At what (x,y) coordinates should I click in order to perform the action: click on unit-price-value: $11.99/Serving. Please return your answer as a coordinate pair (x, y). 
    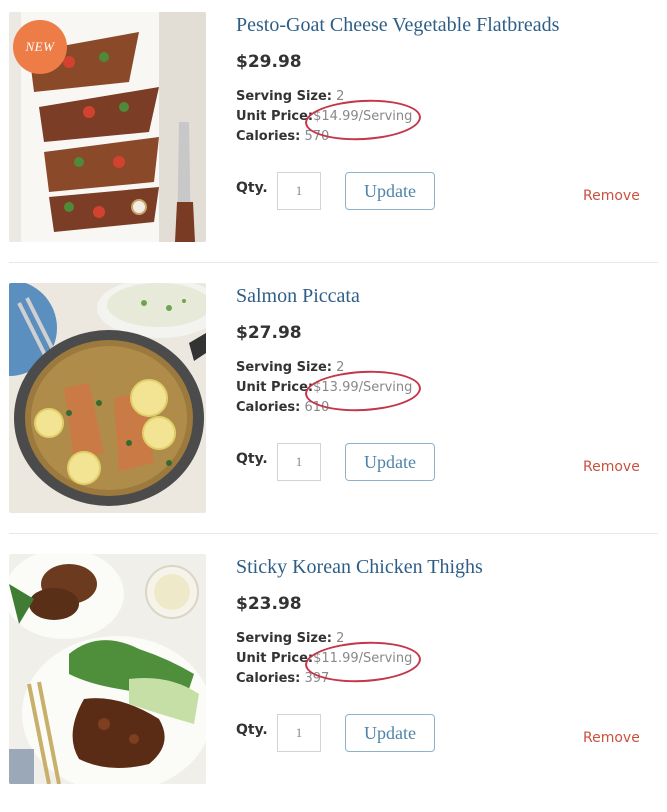
    Looking at the image, I should click on (363, 658).